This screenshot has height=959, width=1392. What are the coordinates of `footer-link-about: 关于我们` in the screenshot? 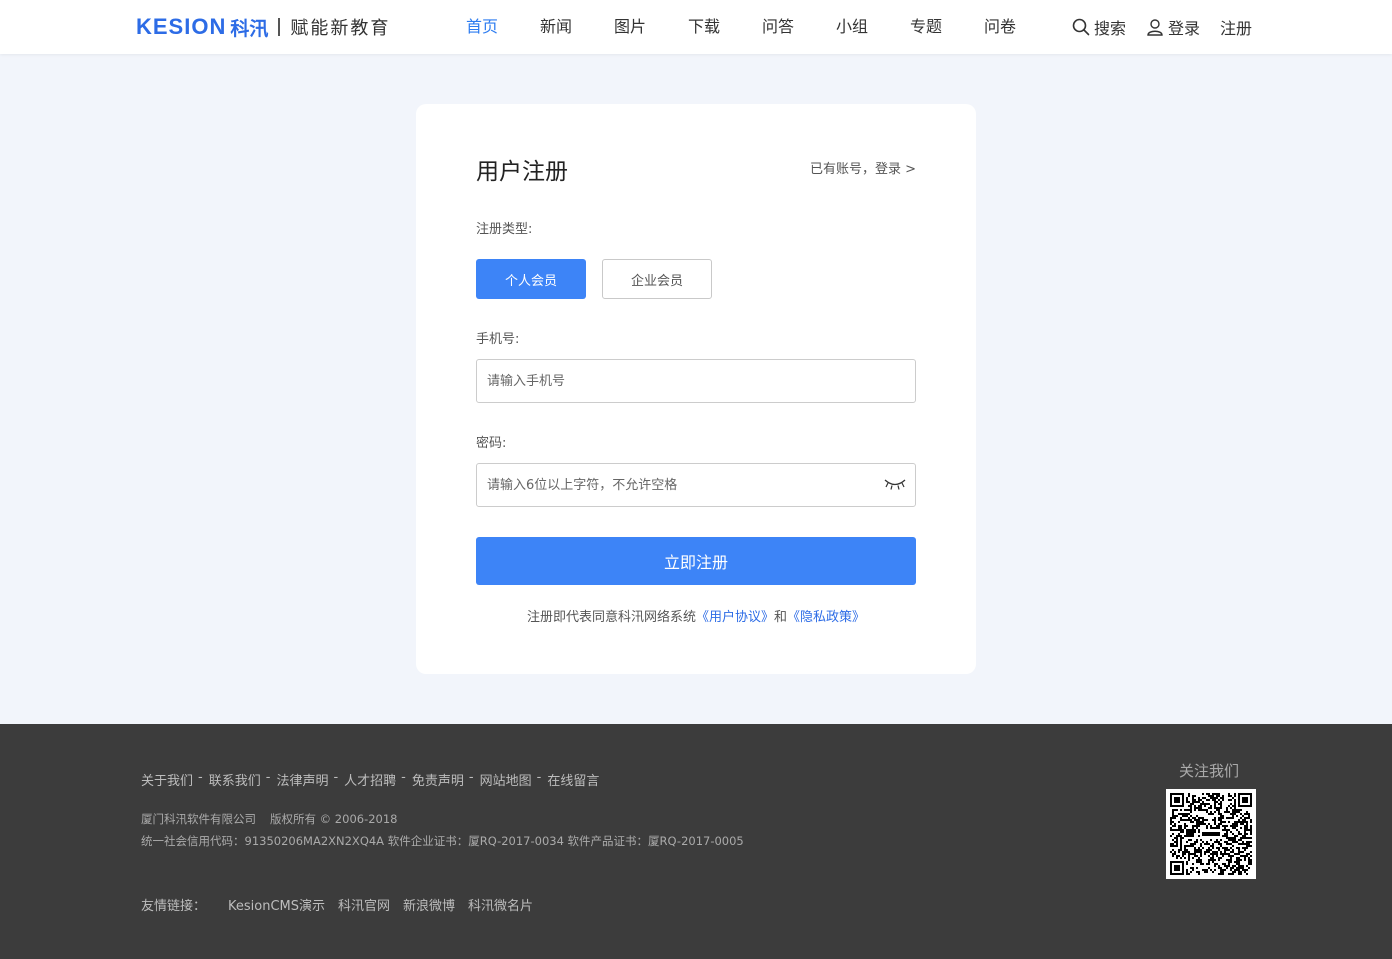 It's located at (167, 779).